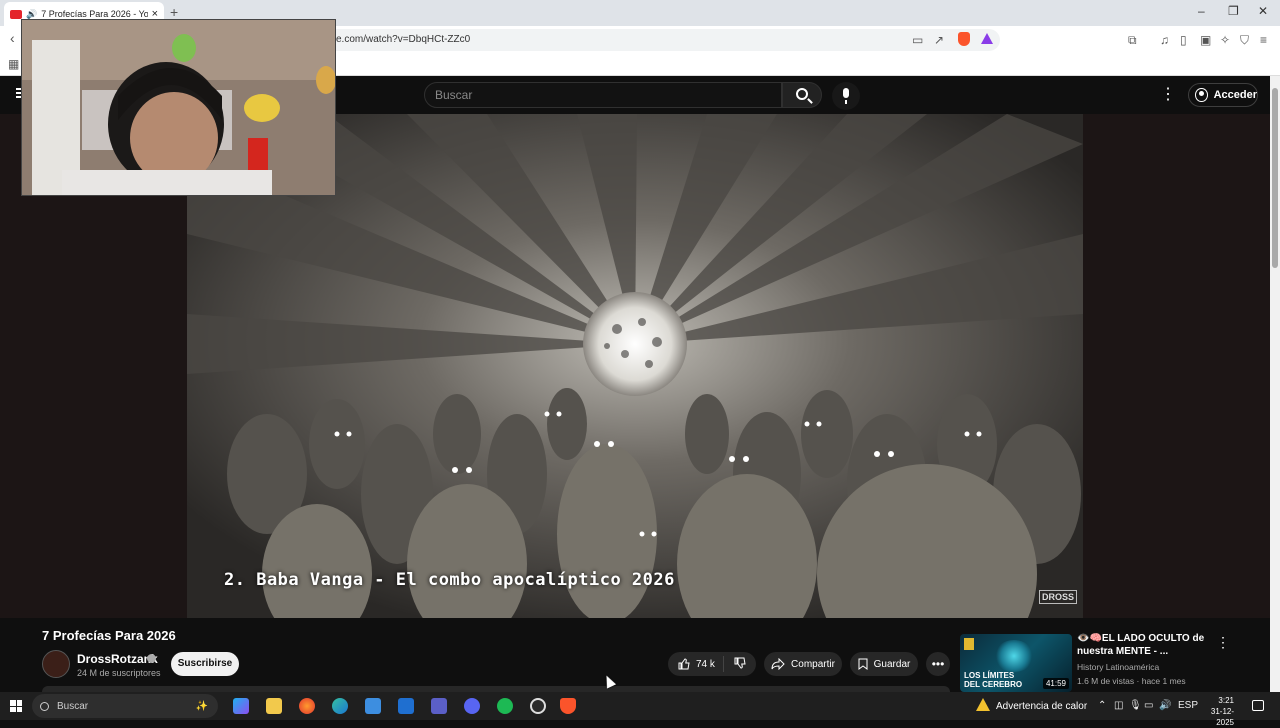 This screenshot has width=1280, height=728. I want to click on recommended-meta: 1.6 M de vistas · hace 1 mes, so click(1131, 681).